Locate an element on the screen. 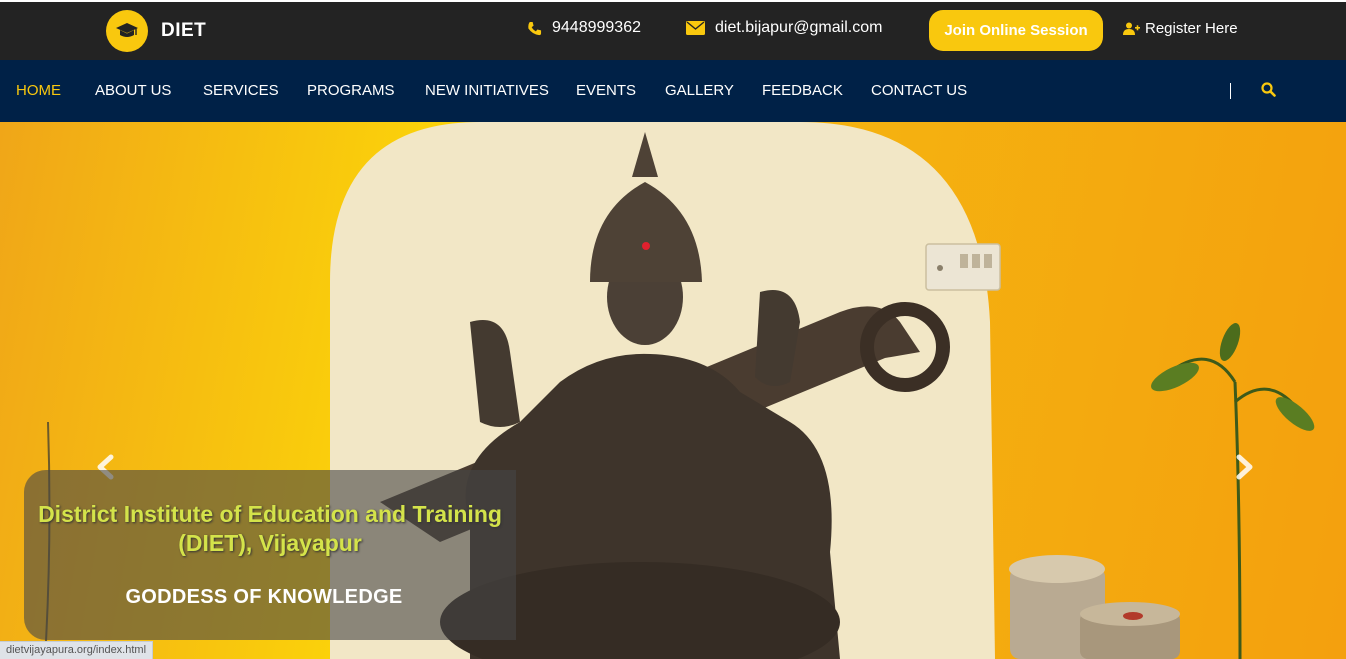 The height and width of the screenshot is (659, 1346). graduation-cap-icon is located at coordinates (127, 31).